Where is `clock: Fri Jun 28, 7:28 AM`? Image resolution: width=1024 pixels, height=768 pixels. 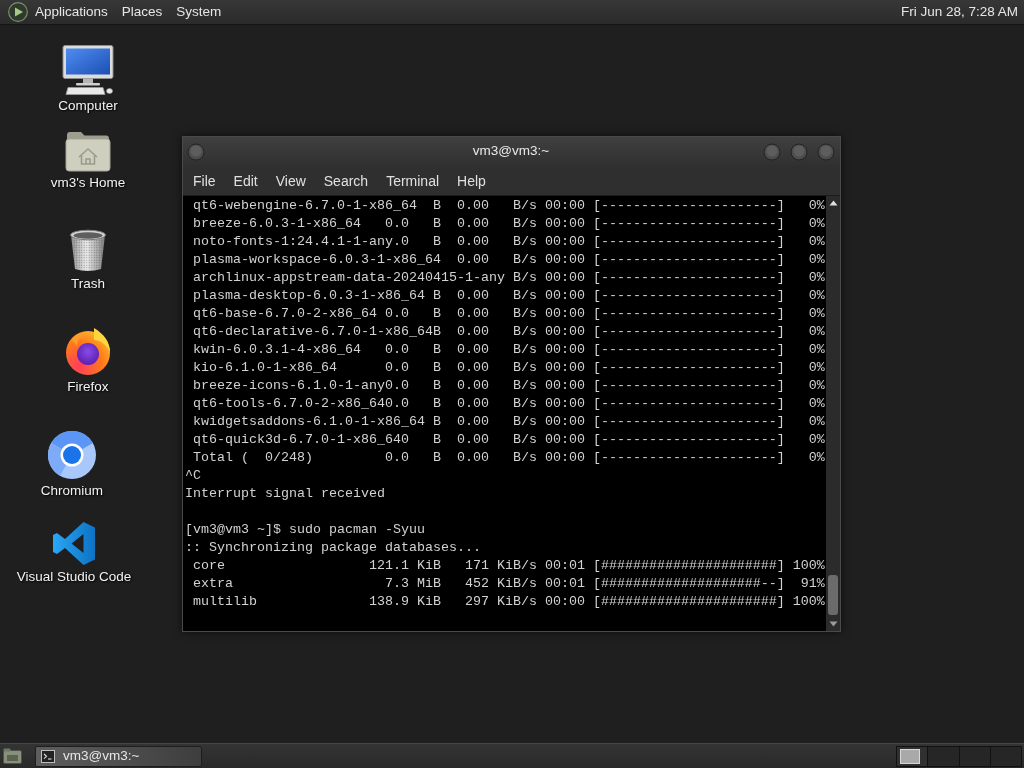
clock: Fri Jun 28, 7:28 AM is located at coordinates (959, 12).